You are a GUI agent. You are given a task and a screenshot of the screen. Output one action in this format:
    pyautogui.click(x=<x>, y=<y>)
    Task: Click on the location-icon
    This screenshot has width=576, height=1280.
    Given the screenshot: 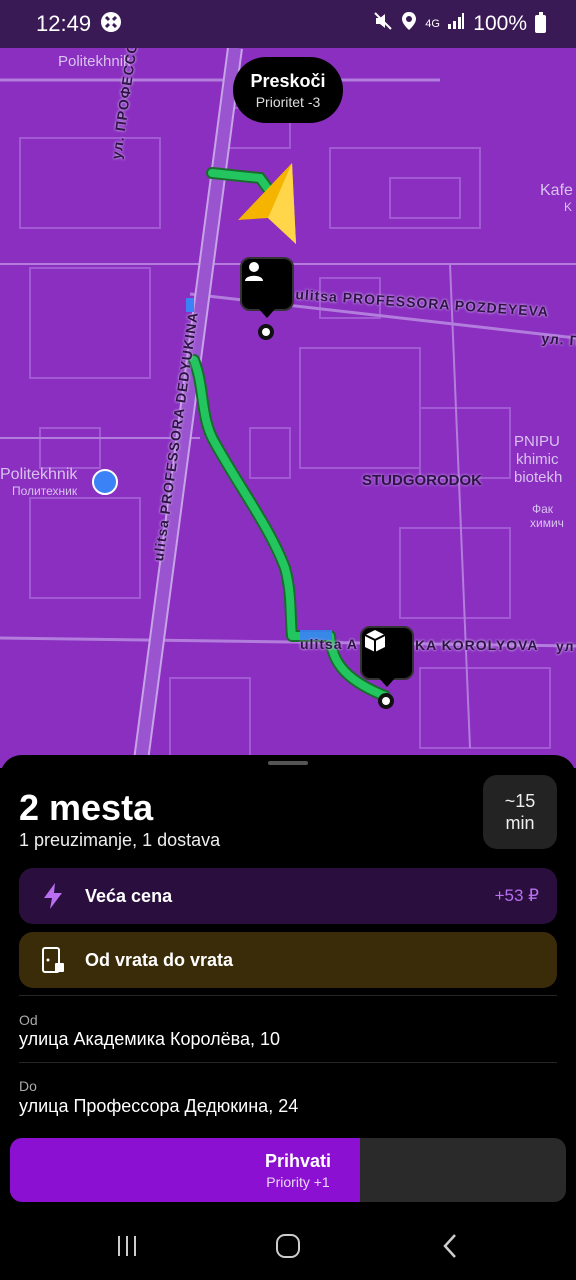 What is the action you would take?
    pyautogui.click(x=409, y=24)
    